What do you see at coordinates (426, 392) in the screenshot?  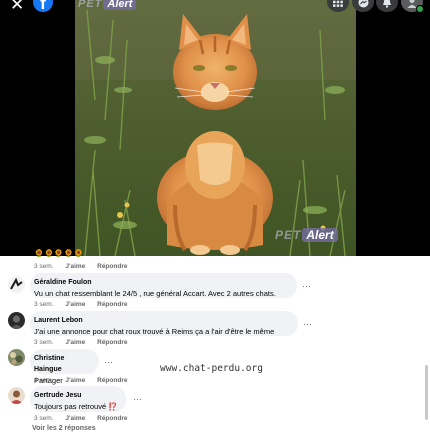 I see `scrollbar` at bounding box center [426, 392].